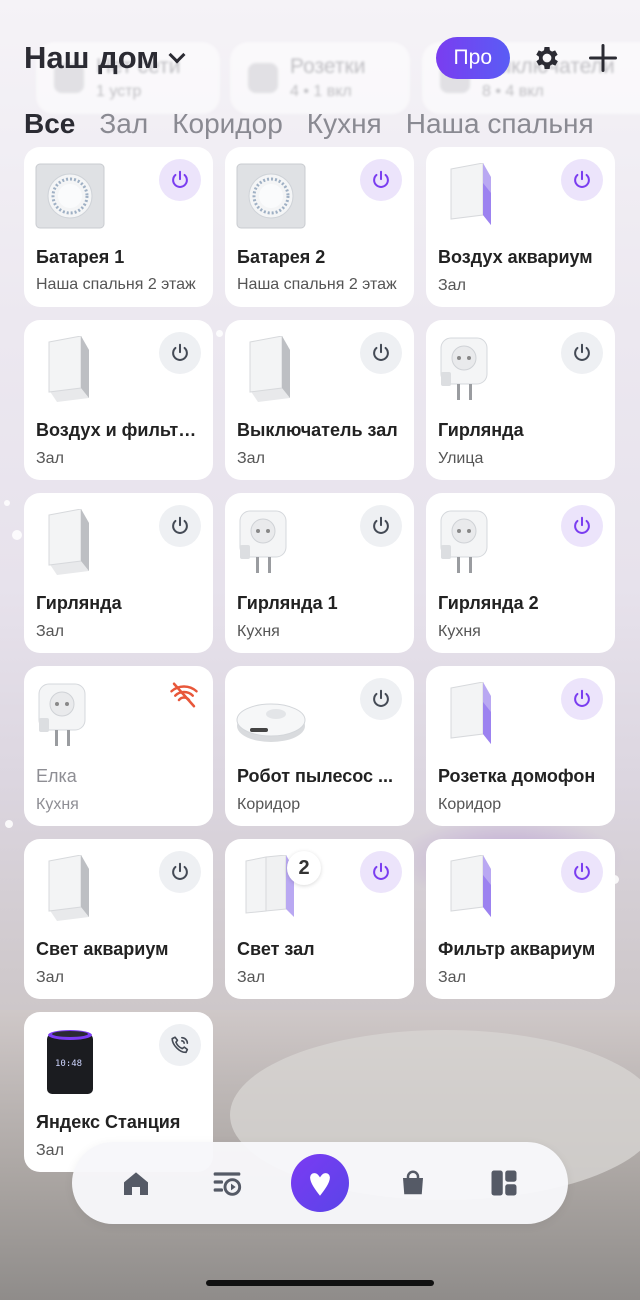 This screenshot has width=640, height=1300. What do you see at coordinates (108, 1122) in the screenshot?
I see `device-name: Яндекс Станция` at bounding box center [108, 1122].